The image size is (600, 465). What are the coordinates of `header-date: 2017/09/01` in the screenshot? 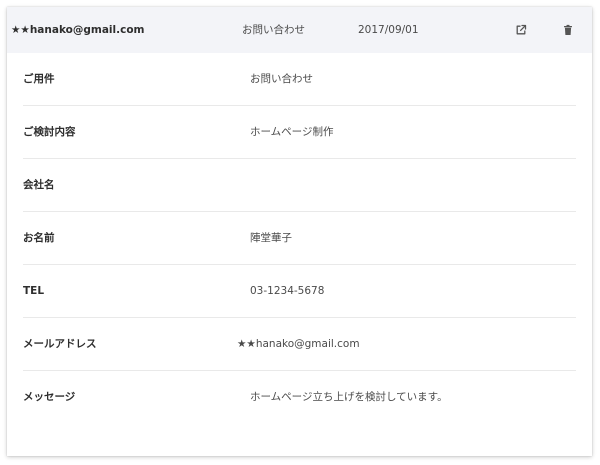 It's located at (388, 30).